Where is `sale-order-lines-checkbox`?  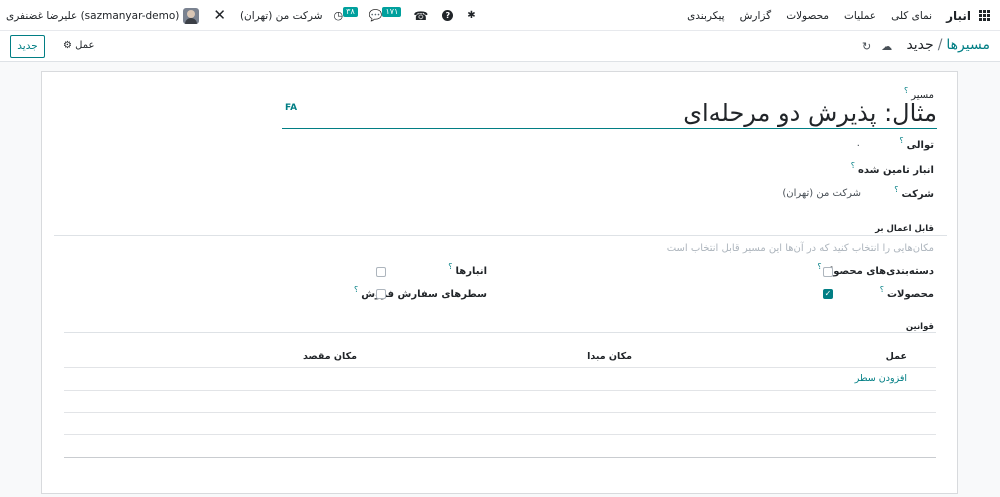
sale-order-lines-checkbox is located at coordinates (381, 294).